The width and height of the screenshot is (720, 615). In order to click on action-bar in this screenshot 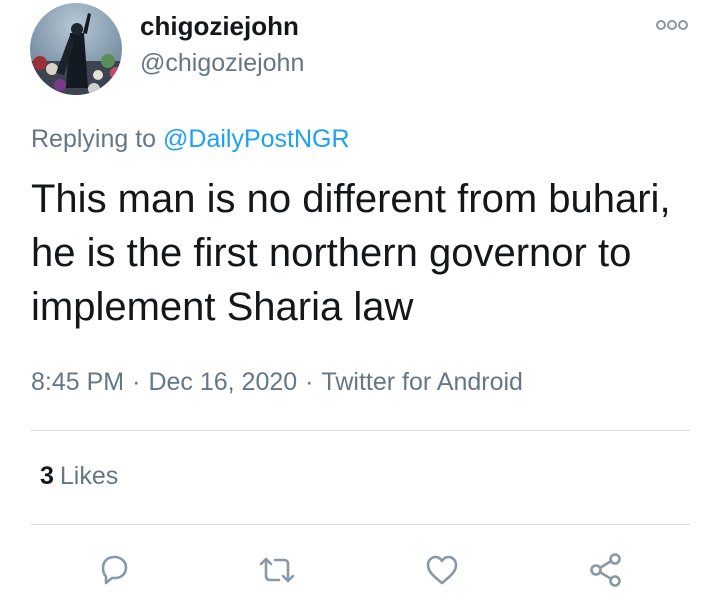, I will do `click(360, 573)`.